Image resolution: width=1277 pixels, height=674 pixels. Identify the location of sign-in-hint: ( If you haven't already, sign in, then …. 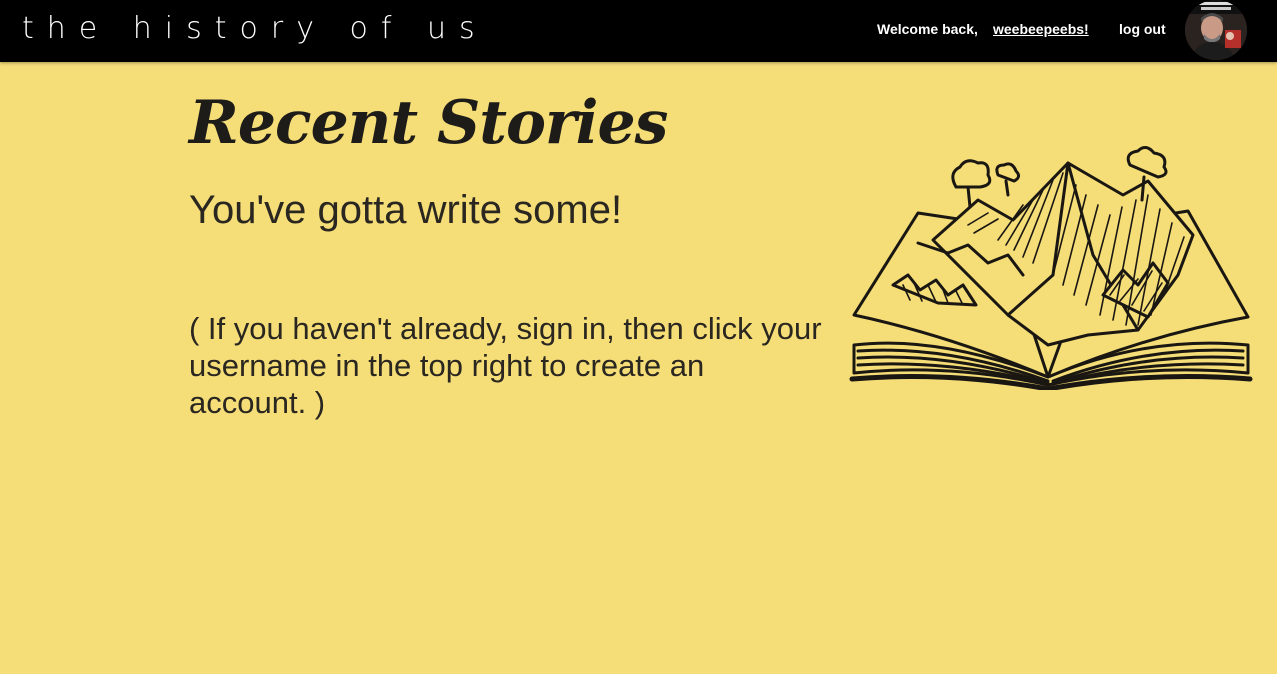
(505, 365).